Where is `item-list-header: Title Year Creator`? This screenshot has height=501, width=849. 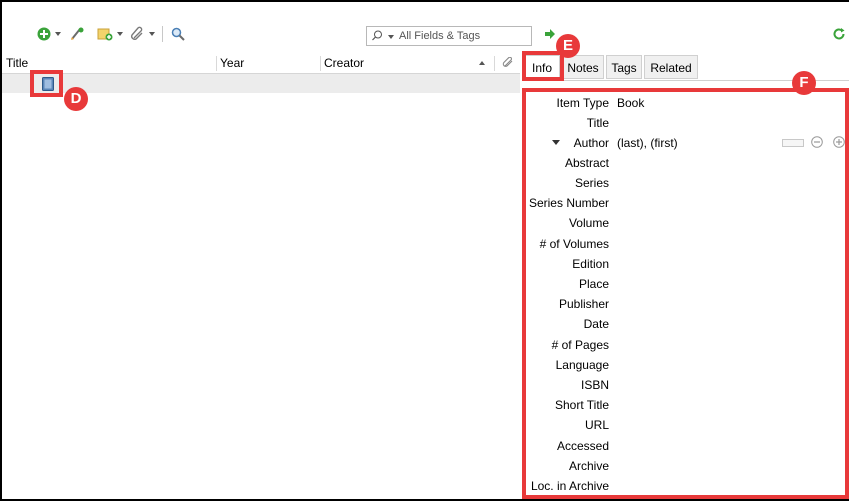 item-list-header: Title Year Creator is located at coordinates (261, 64).